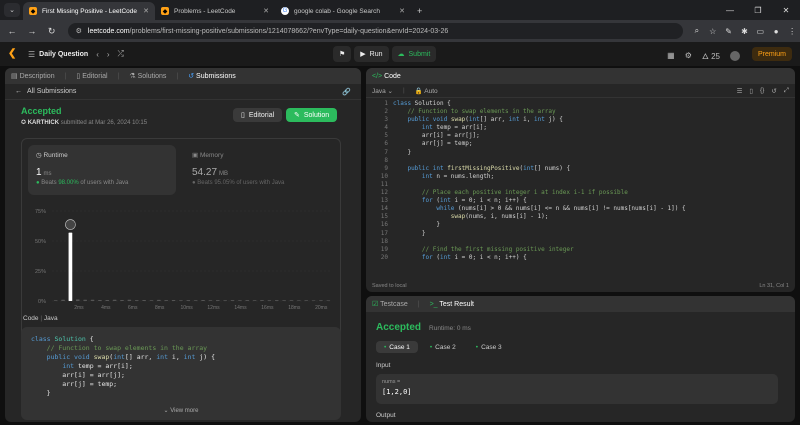 The image size is (800, 425). Describe the element at coordinates (386, 103) in the screenshot. I see `line-number: 1` at that location.